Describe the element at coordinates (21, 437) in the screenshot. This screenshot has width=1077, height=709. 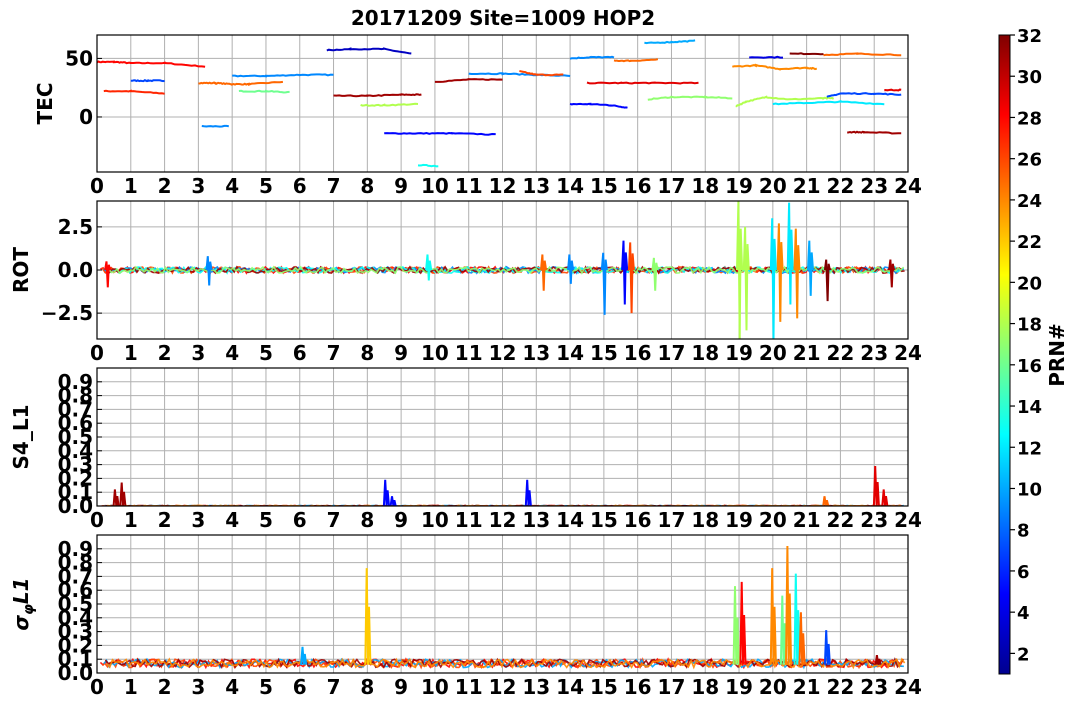
I see `y-axis-label: S4_L1` at that location.